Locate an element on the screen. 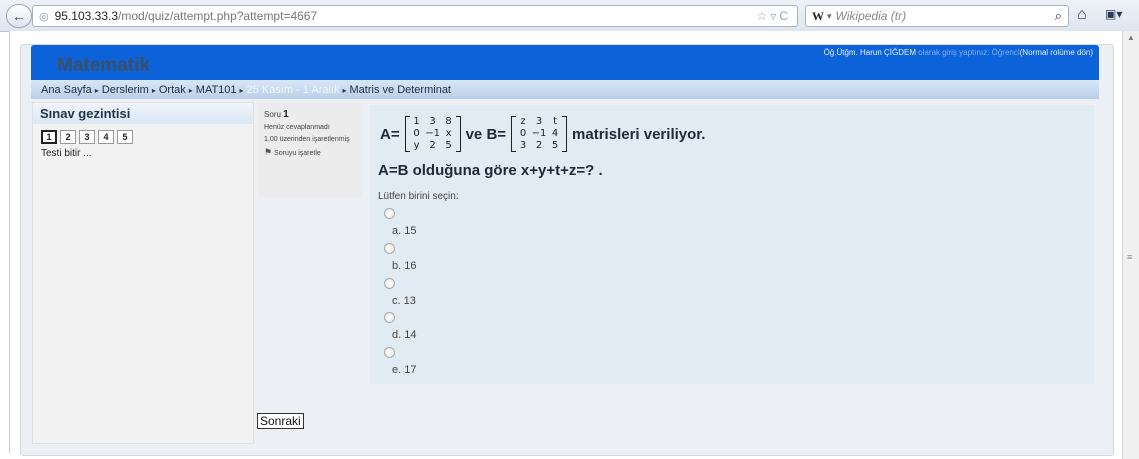 The image size is (1139, 459). matrix-cell: 8 is located at coordinates (448, 121).